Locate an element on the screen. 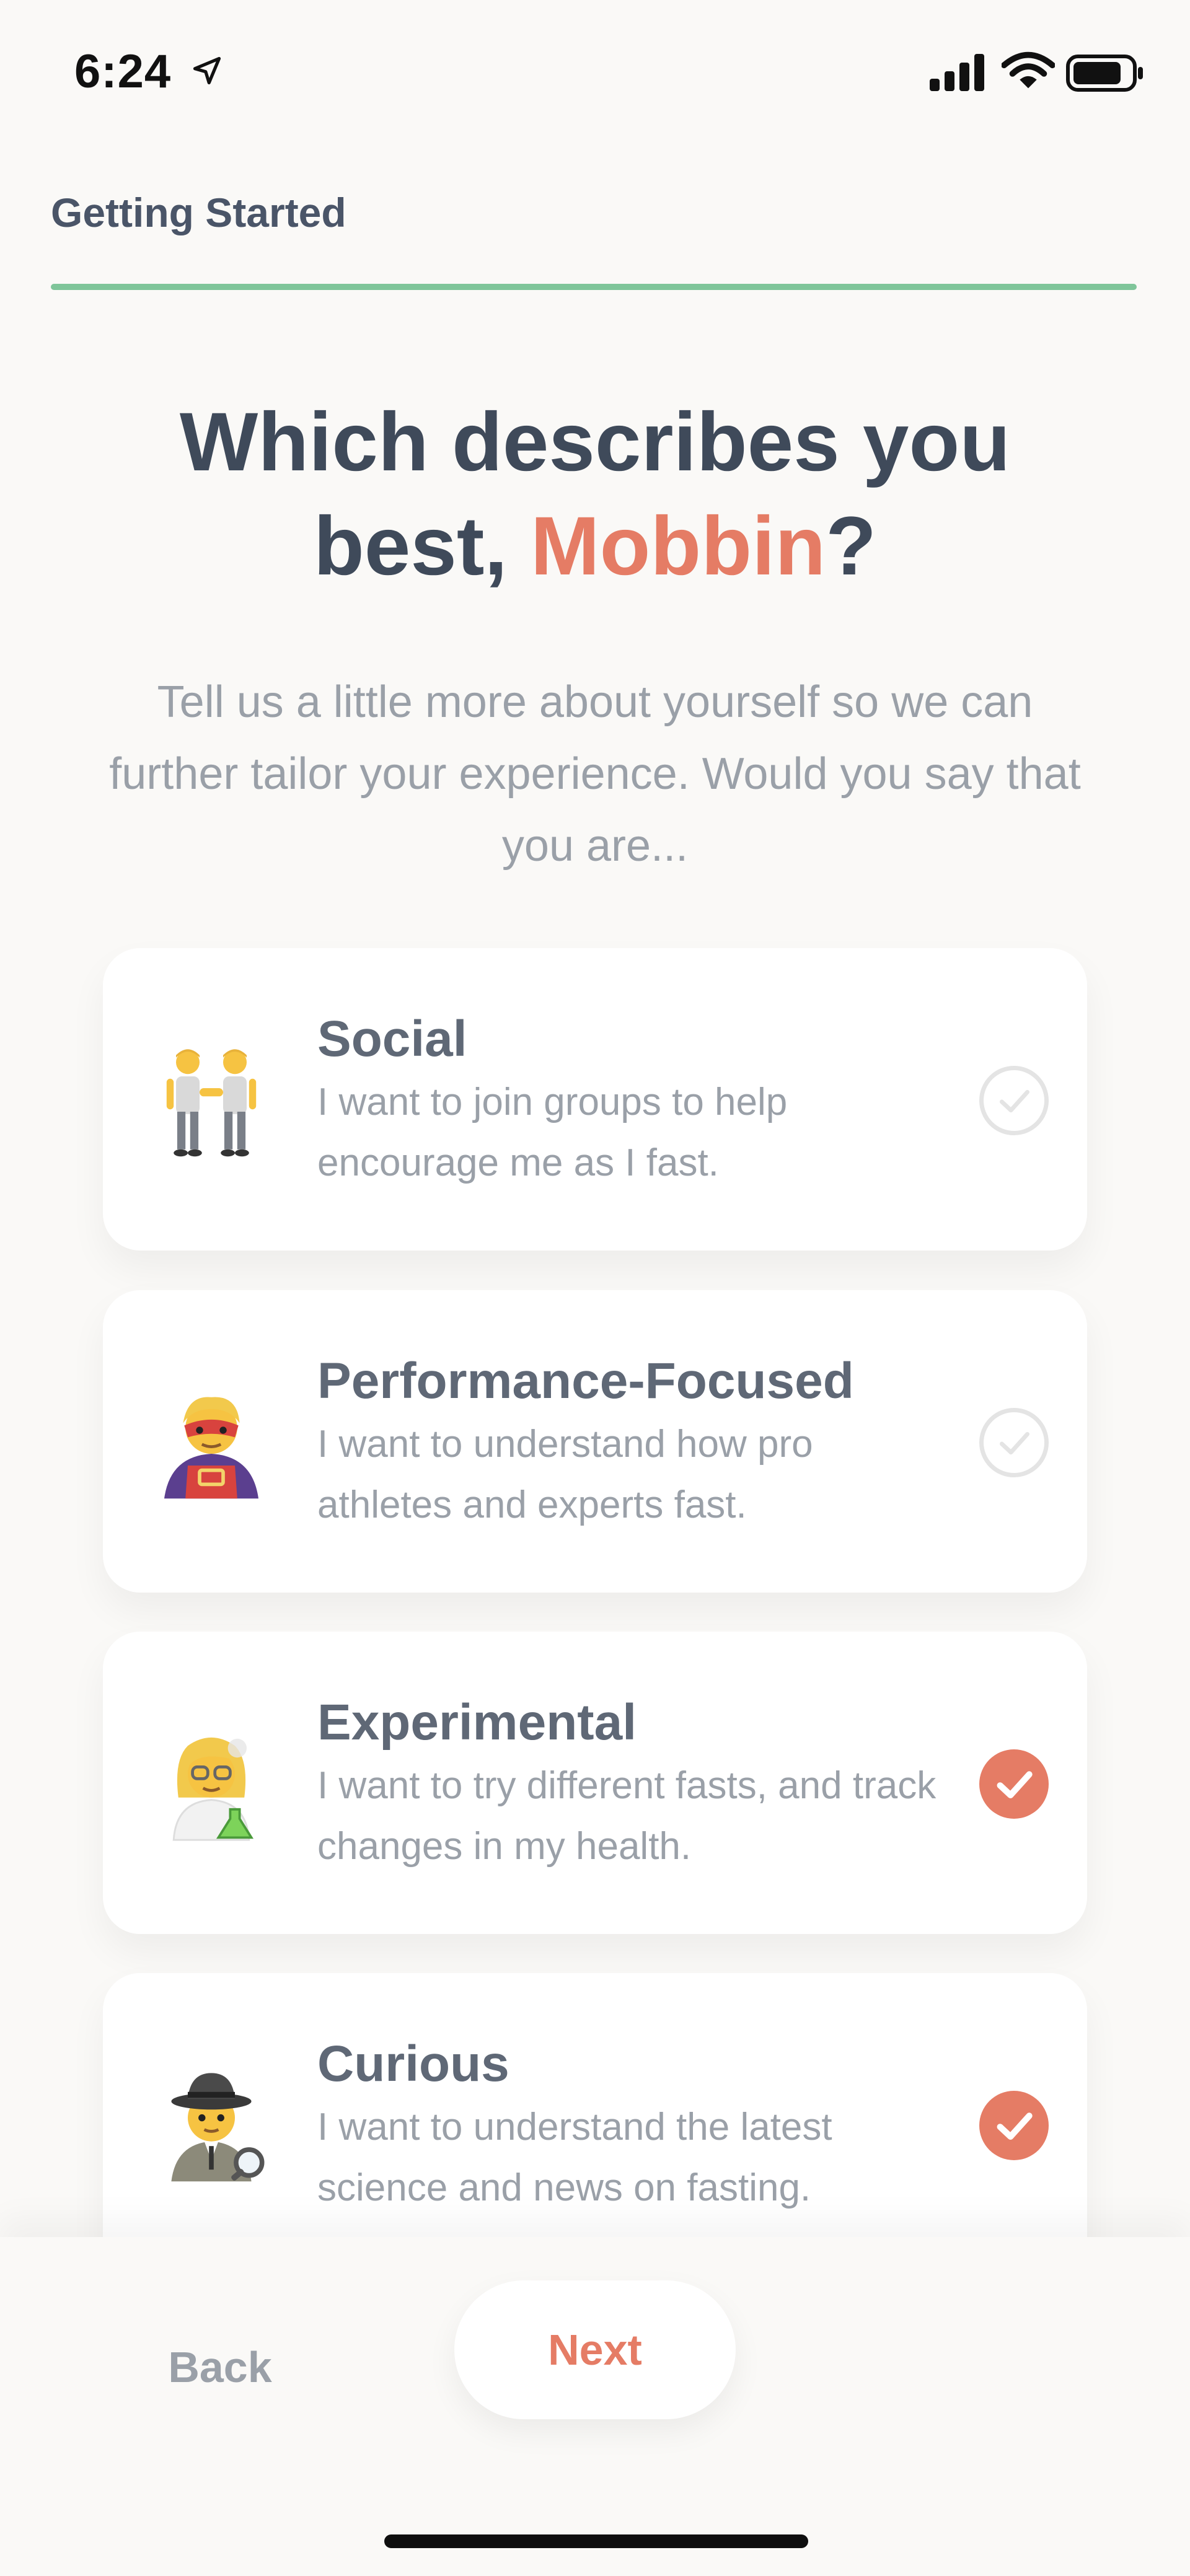 This screenshot has width=1190, height=2576. option-title: Performance-Focused is located at coordinates (585, 1381).